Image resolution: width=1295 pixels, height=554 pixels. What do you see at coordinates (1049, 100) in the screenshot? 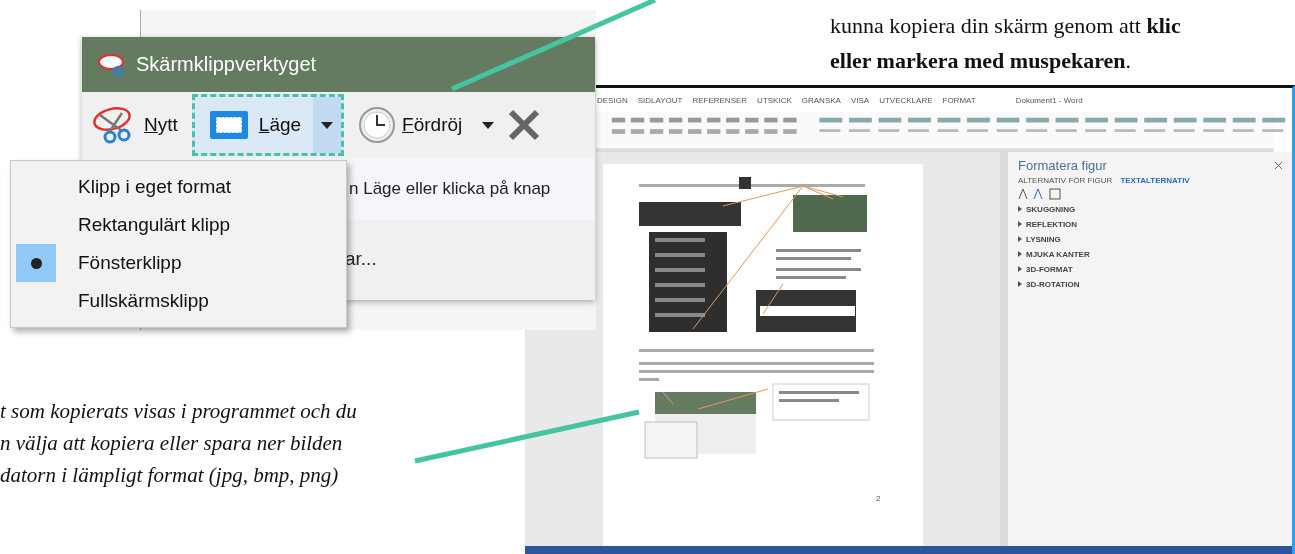
I see `window-title: Dokument1 - Word` at bounding box center [1049, 100].